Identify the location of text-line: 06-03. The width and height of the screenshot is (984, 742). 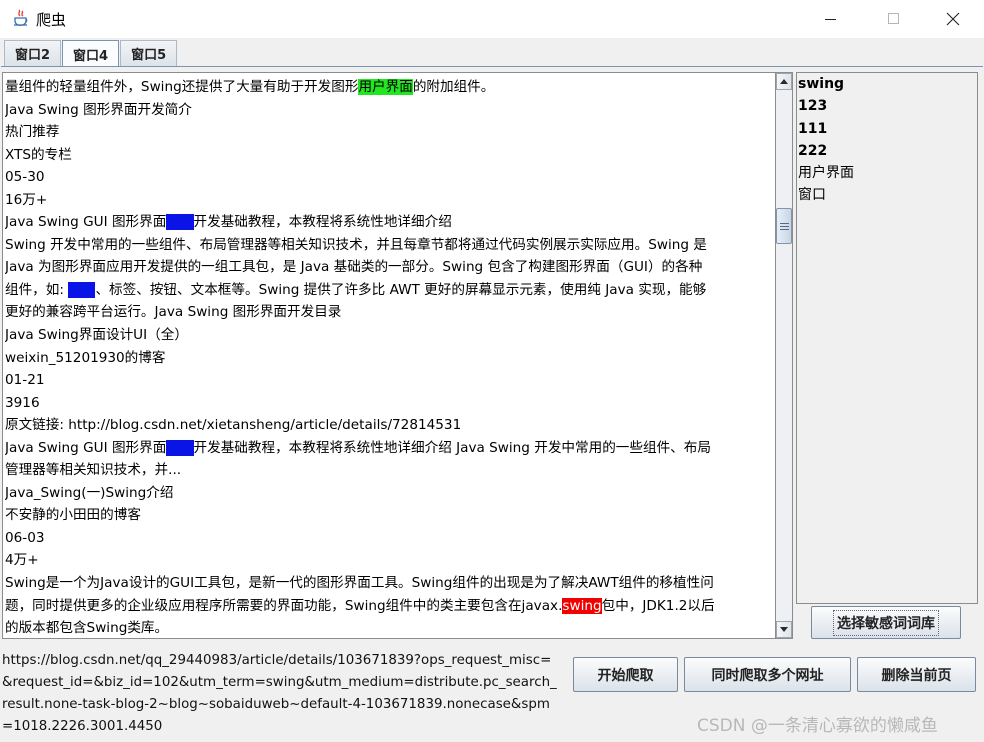
(25, 537).